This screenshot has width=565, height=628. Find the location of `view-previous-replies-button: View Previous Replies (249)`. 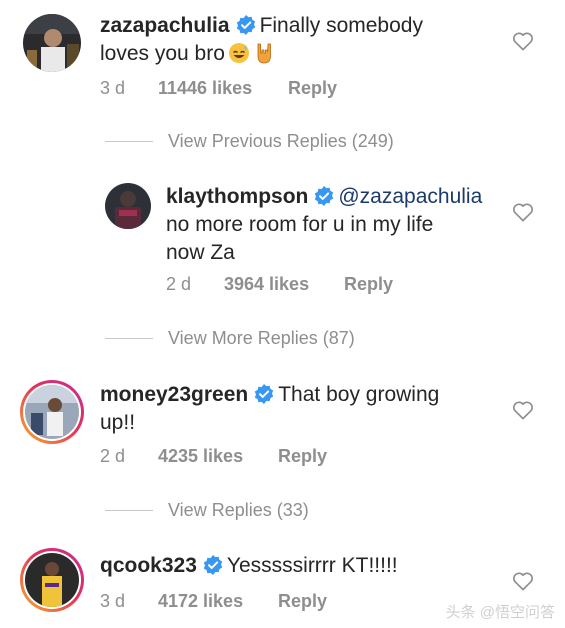

view-previous-replies-button: View Previous Replies (249) is located at coordinates (265, 142).